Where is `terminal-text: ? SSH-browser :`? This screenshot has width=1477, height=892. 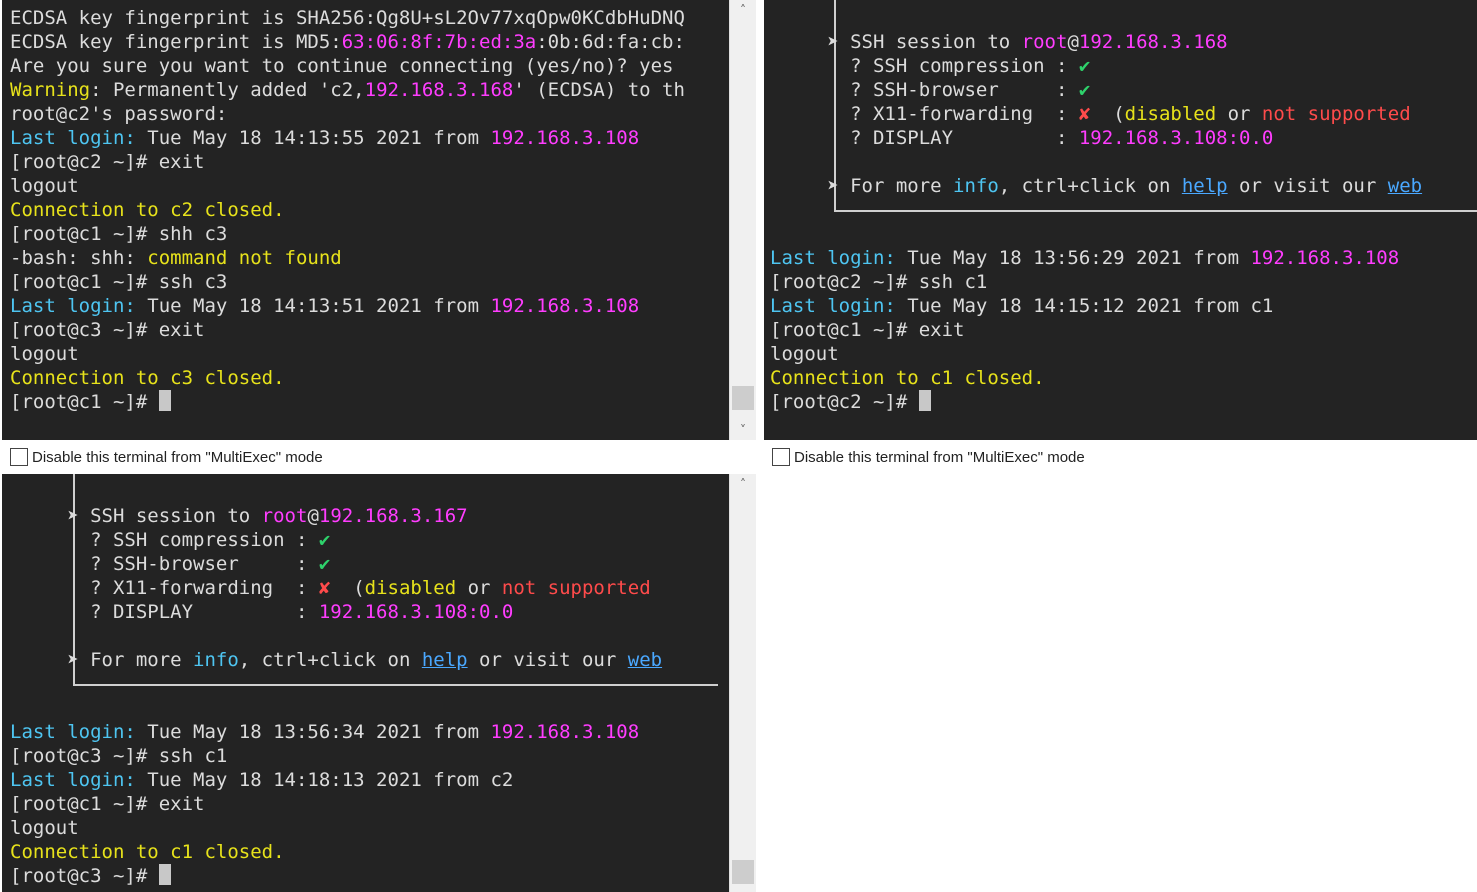 terminal-text: ? SSH-browser : is located at coordinates (924, 90).